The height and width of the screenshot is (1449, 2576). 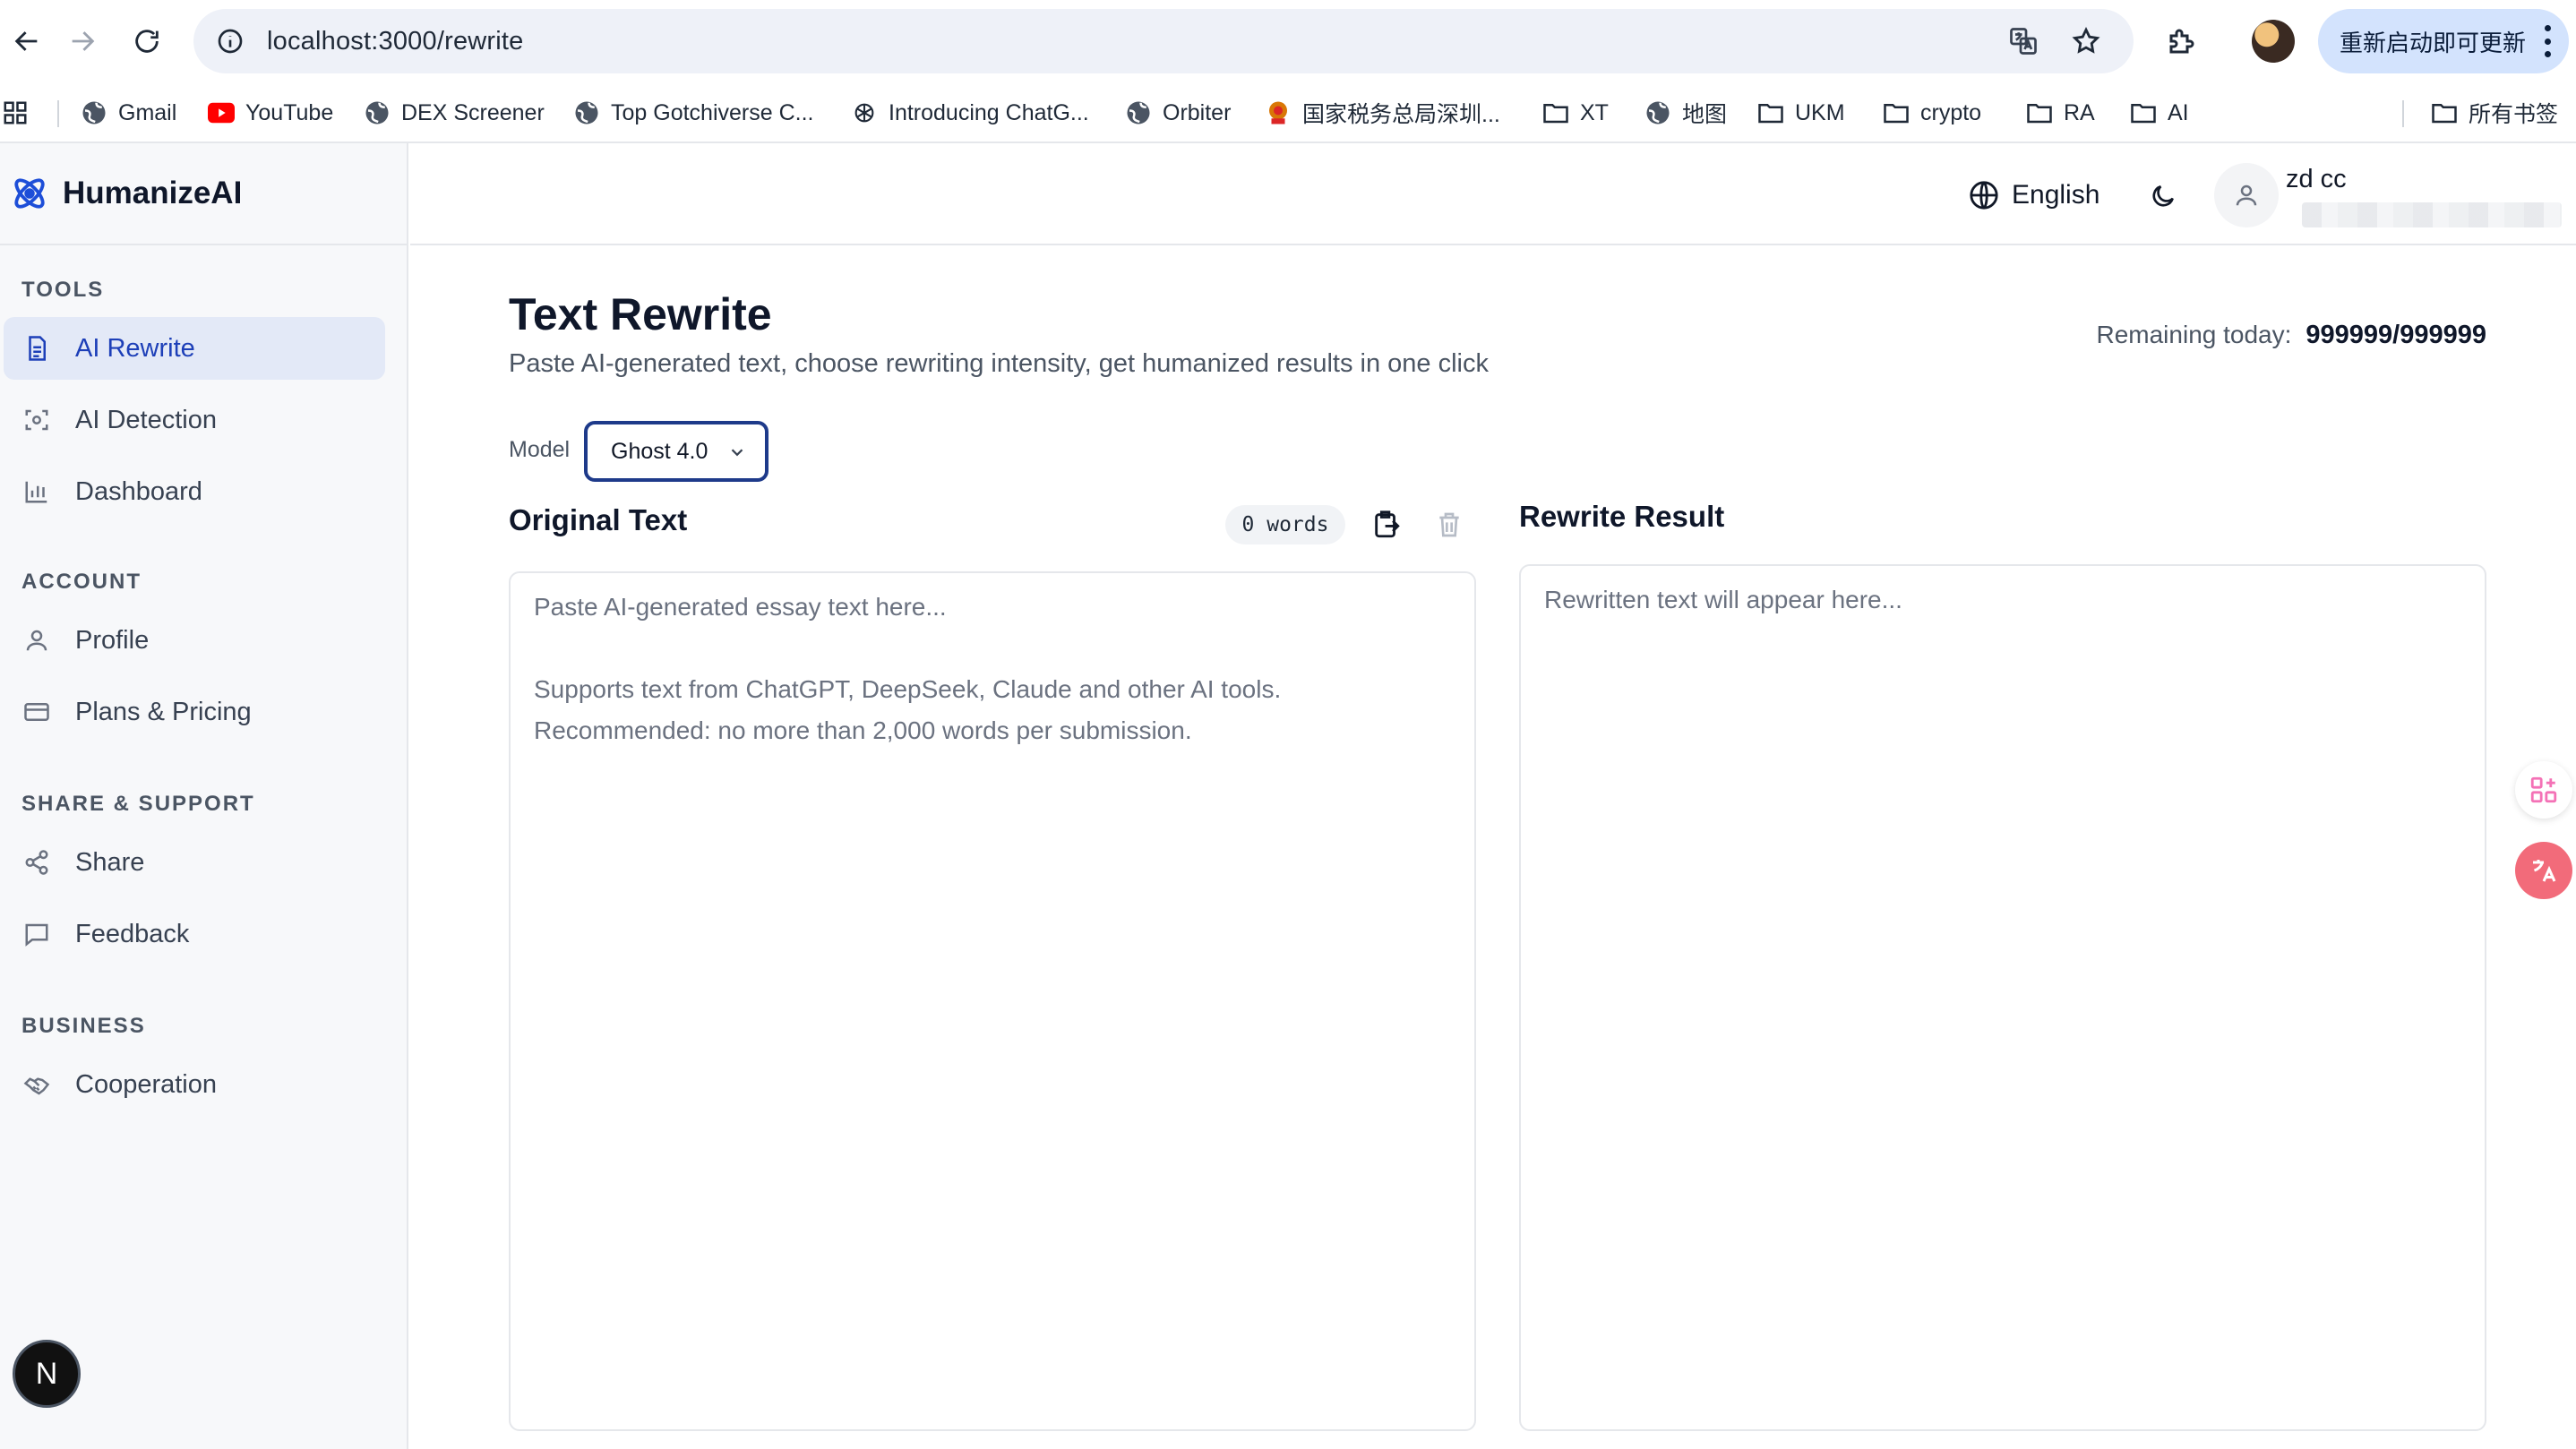 I want to click on trash-icon, so click(x=1449, y=524).